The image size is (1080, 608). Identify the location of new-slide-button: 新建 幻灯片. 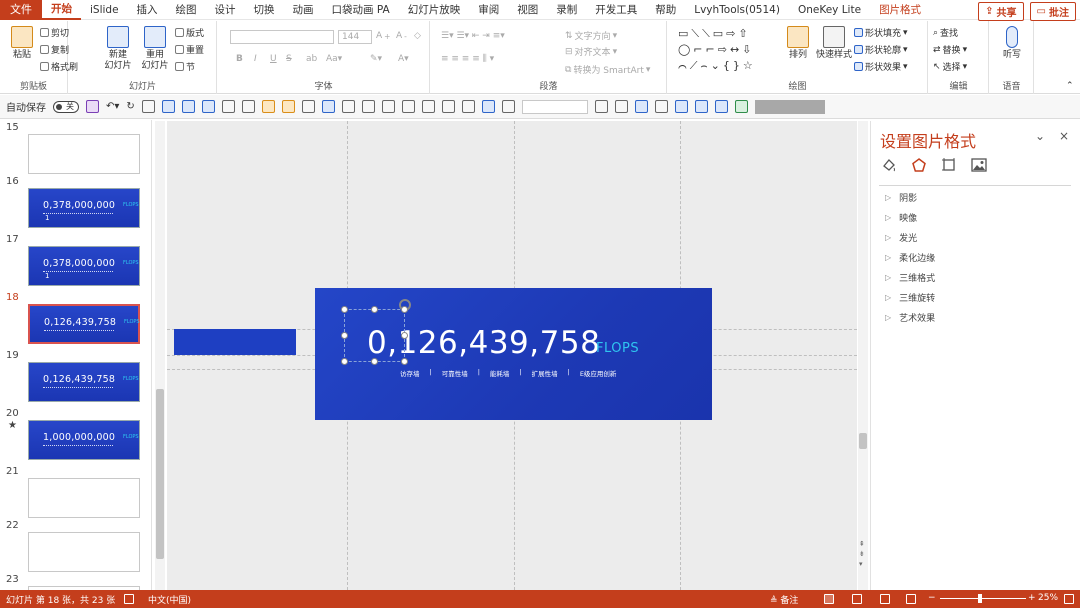
(118, 49).